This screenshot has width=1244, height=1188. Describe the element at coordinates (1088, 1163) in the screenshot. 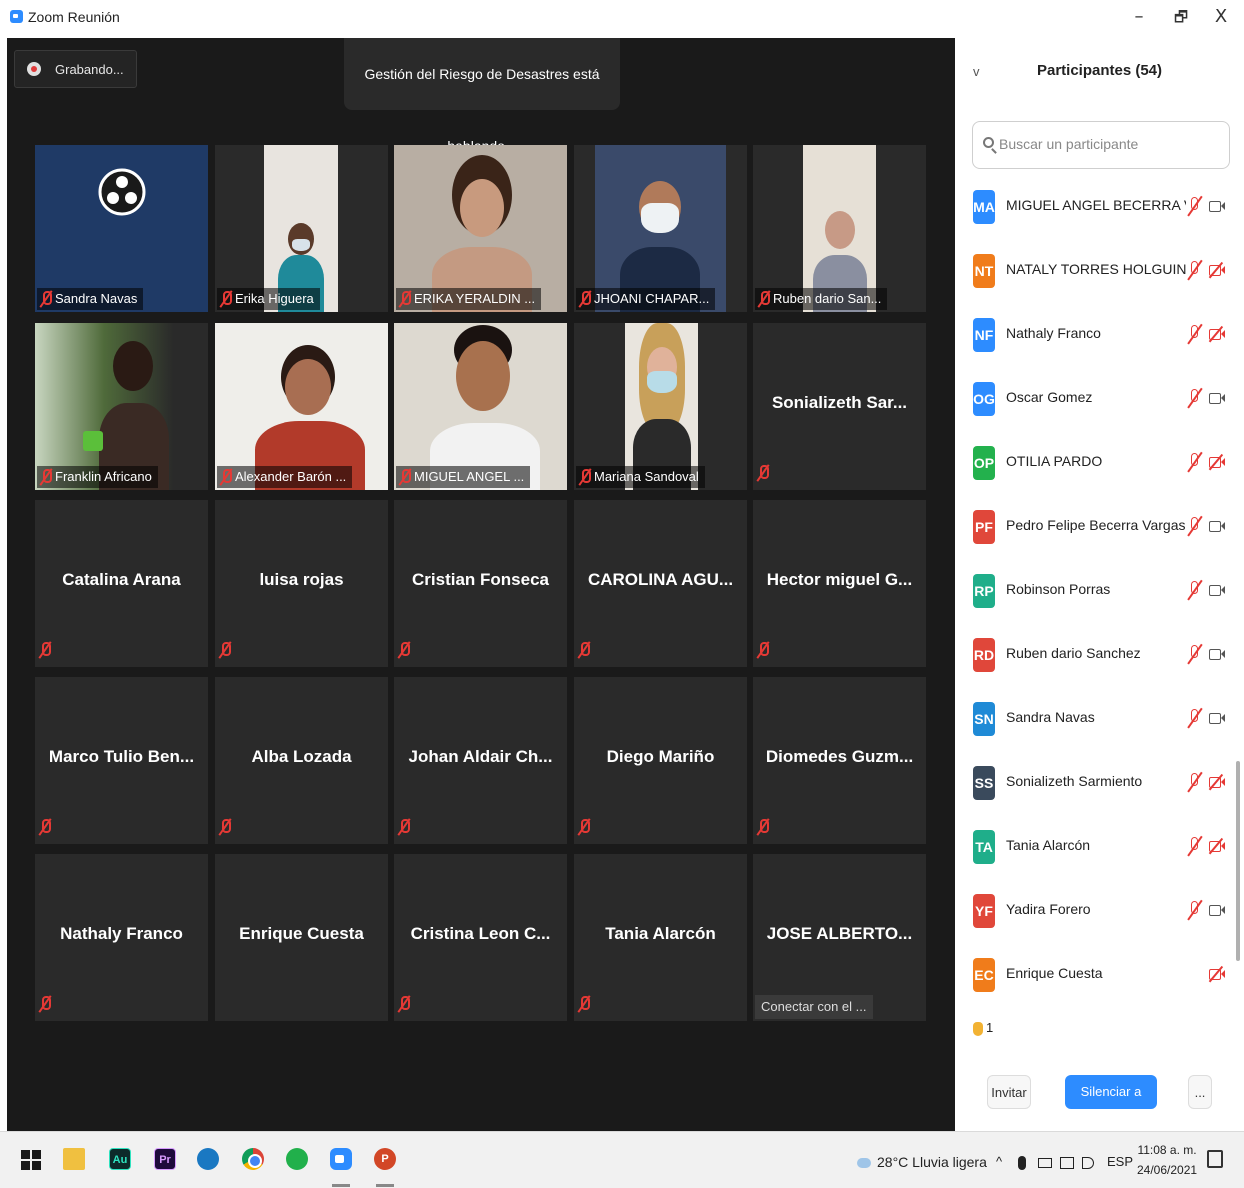

I see `volume-icon` at that location.